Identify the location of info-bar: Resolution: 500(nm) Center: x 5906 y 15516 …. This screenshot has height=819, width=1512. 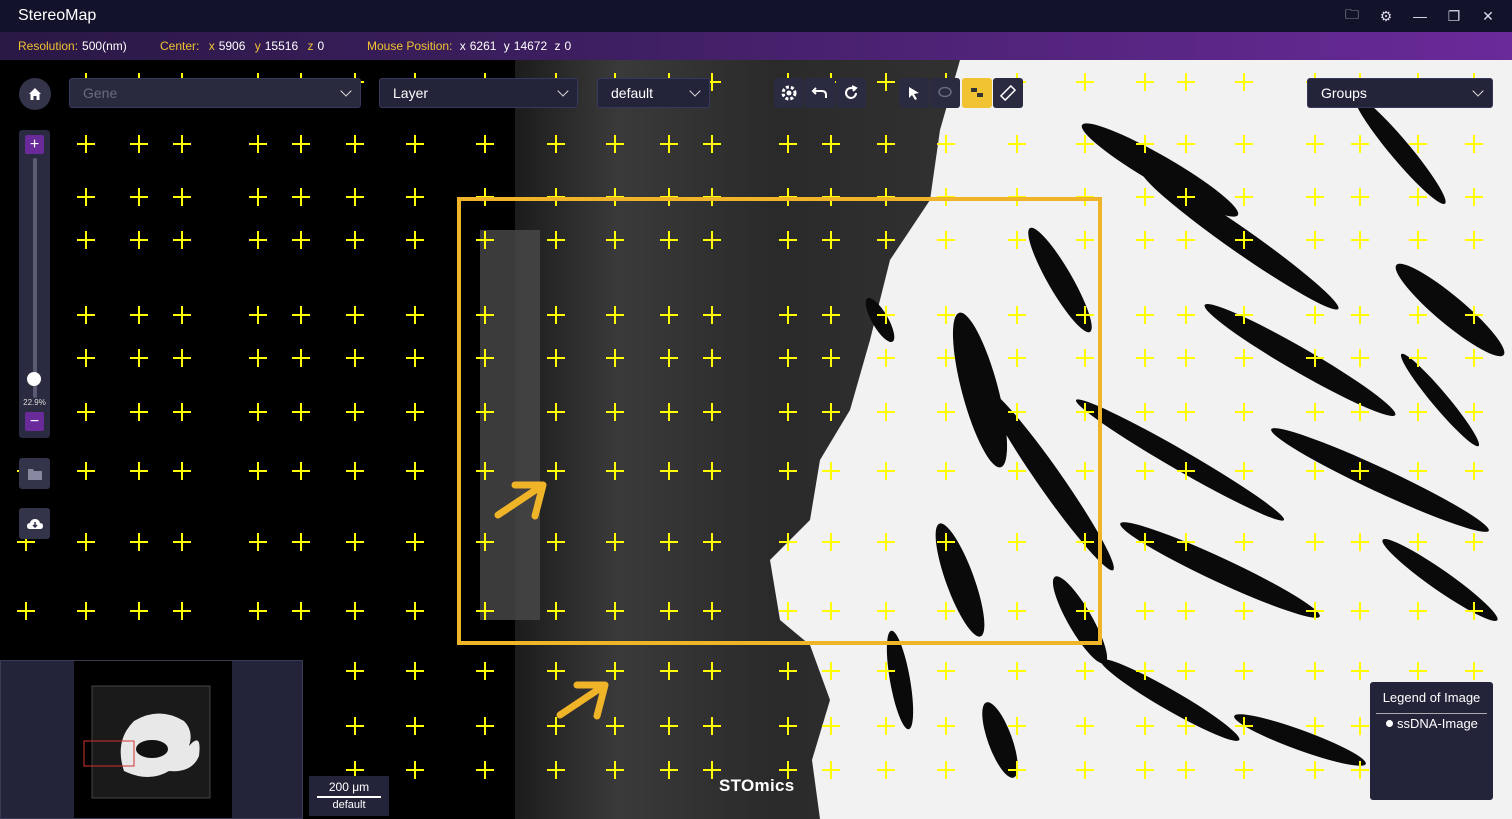
(756, 46).